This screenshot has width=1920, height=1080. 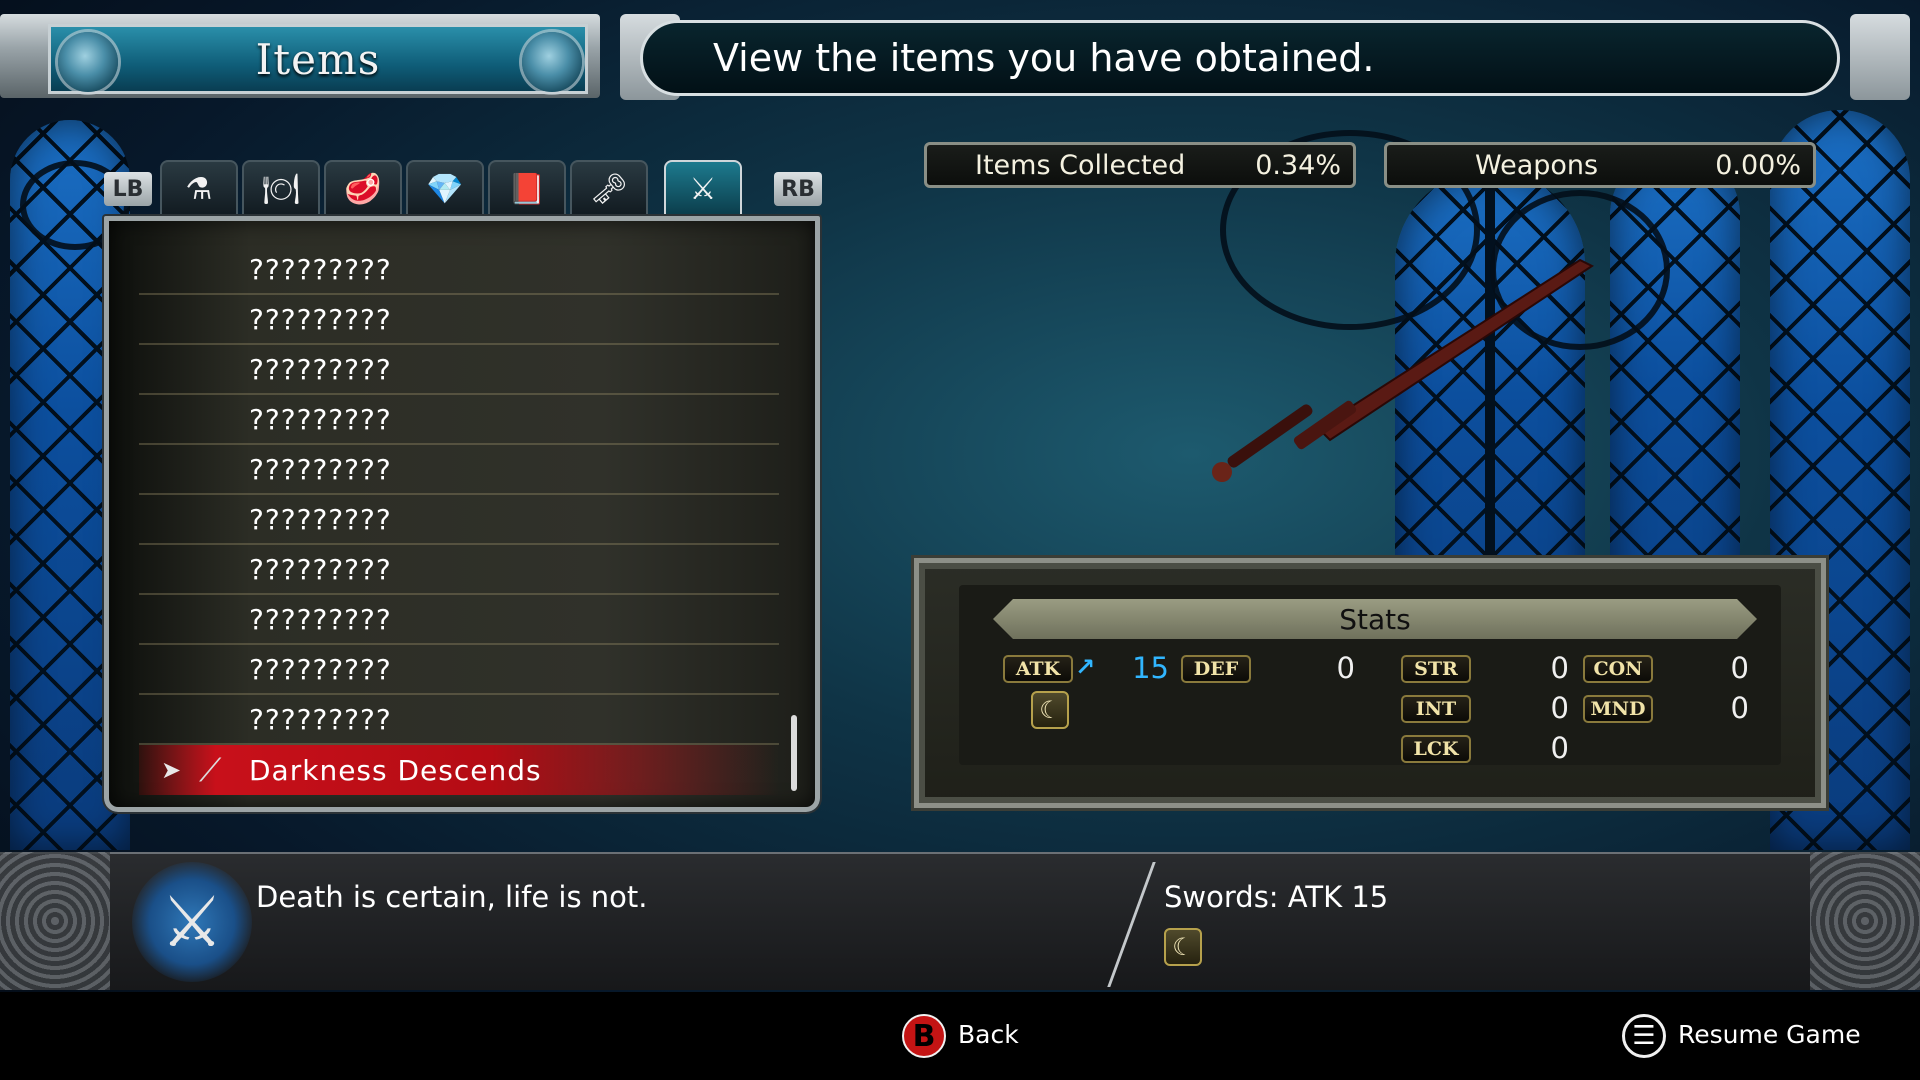 I want to click on tab-ingredients: 🥩, so click(x=363, y=188).